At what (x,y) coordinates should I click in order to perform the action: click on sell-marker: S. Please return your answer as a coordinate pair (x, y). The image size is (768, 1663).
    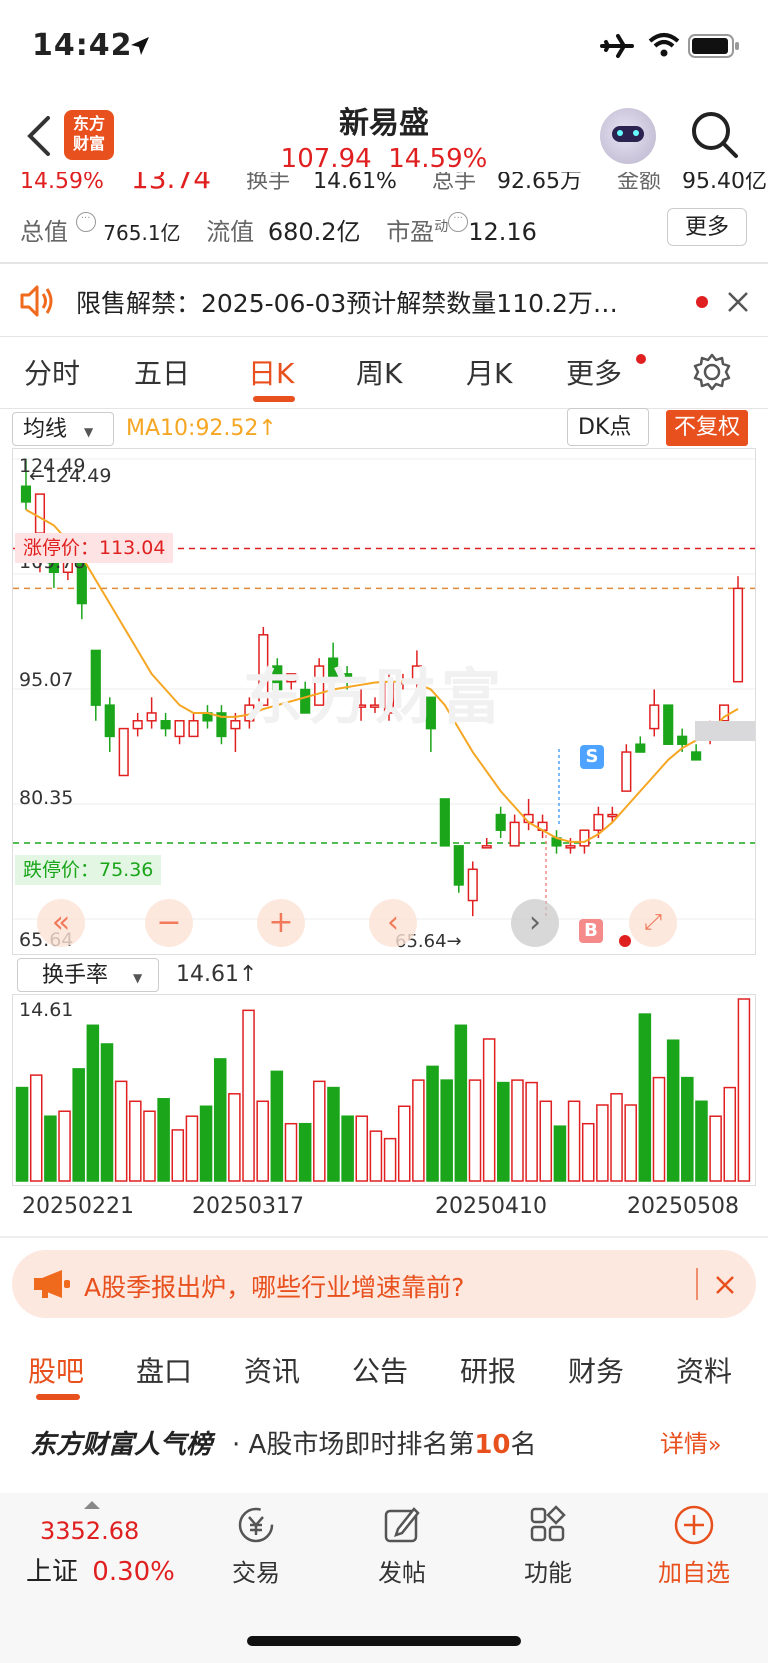
    Looking at the image, I should click on (592, 757).